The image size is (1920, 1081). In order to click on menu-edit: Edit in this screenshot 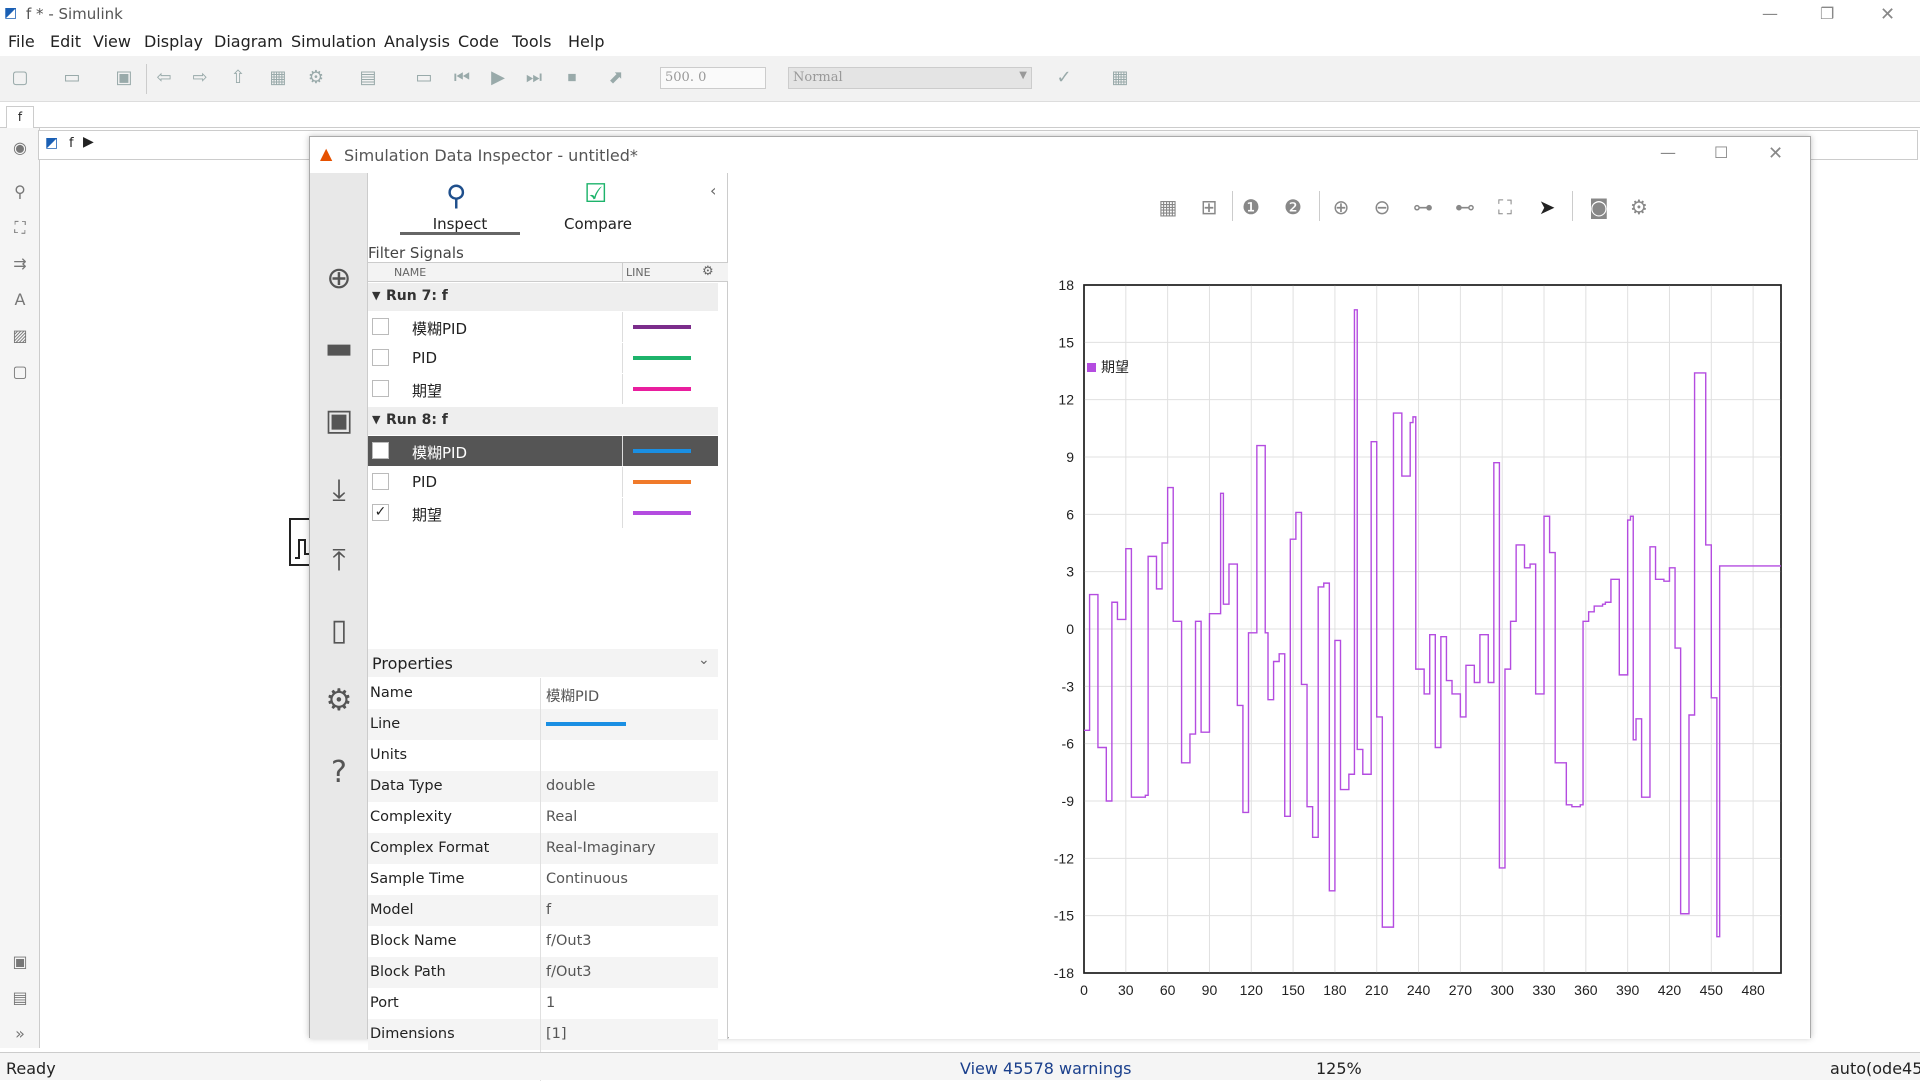, I will do `click(65, 41)`.